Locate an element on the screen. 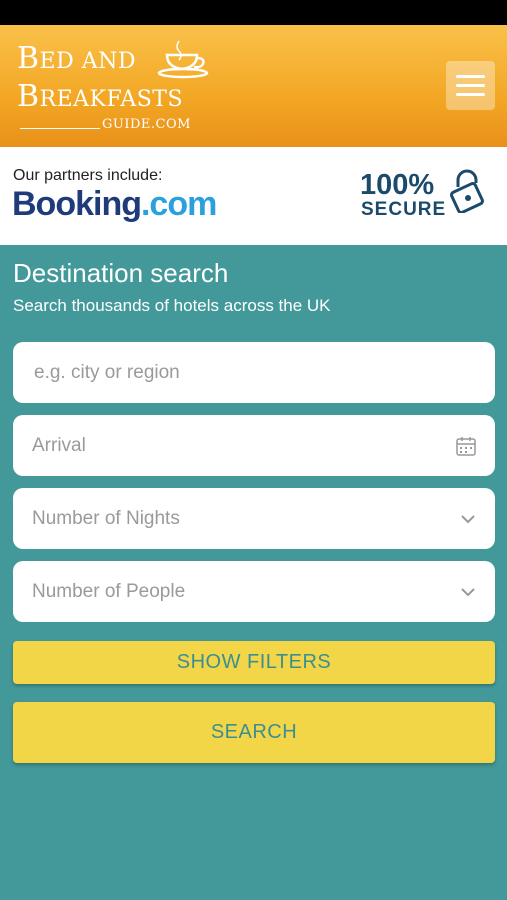 This screenshot has width=507, height=900. nights-placeholder: Number of Nights is located at coordinates (106, 518).